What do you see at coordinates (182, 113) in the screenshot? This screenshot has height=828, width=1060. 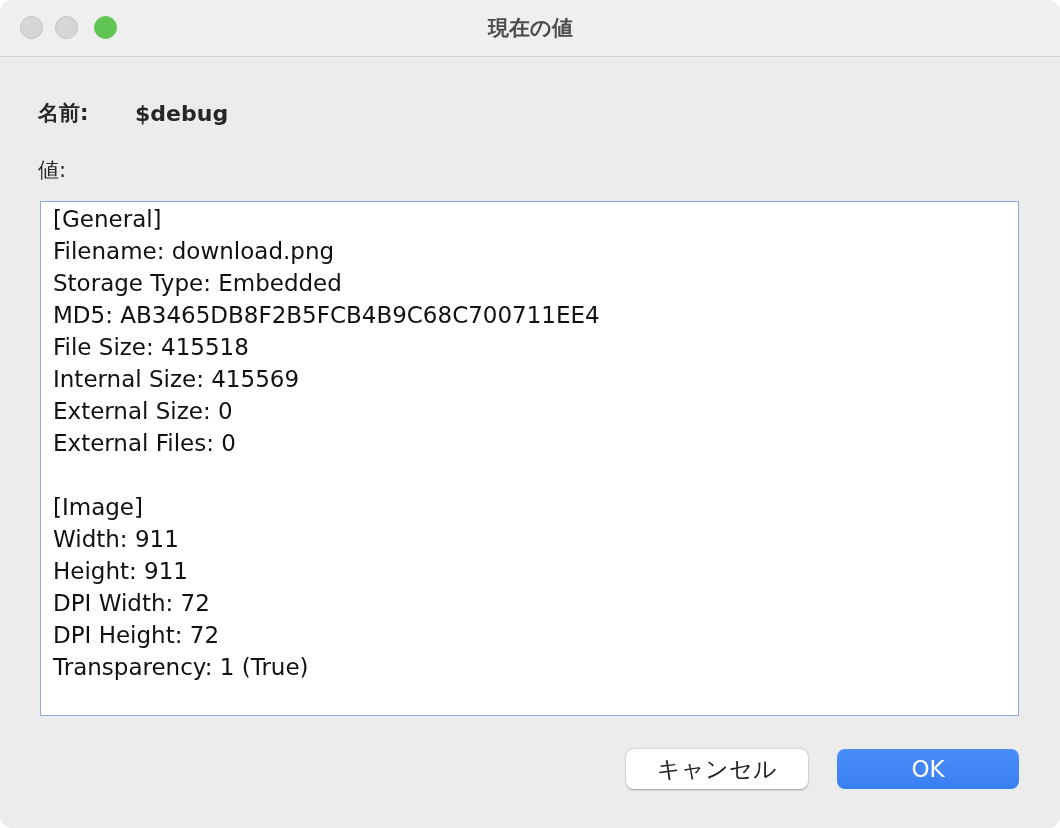 I see `name-value: $debug` at bounding box center [182, 113].